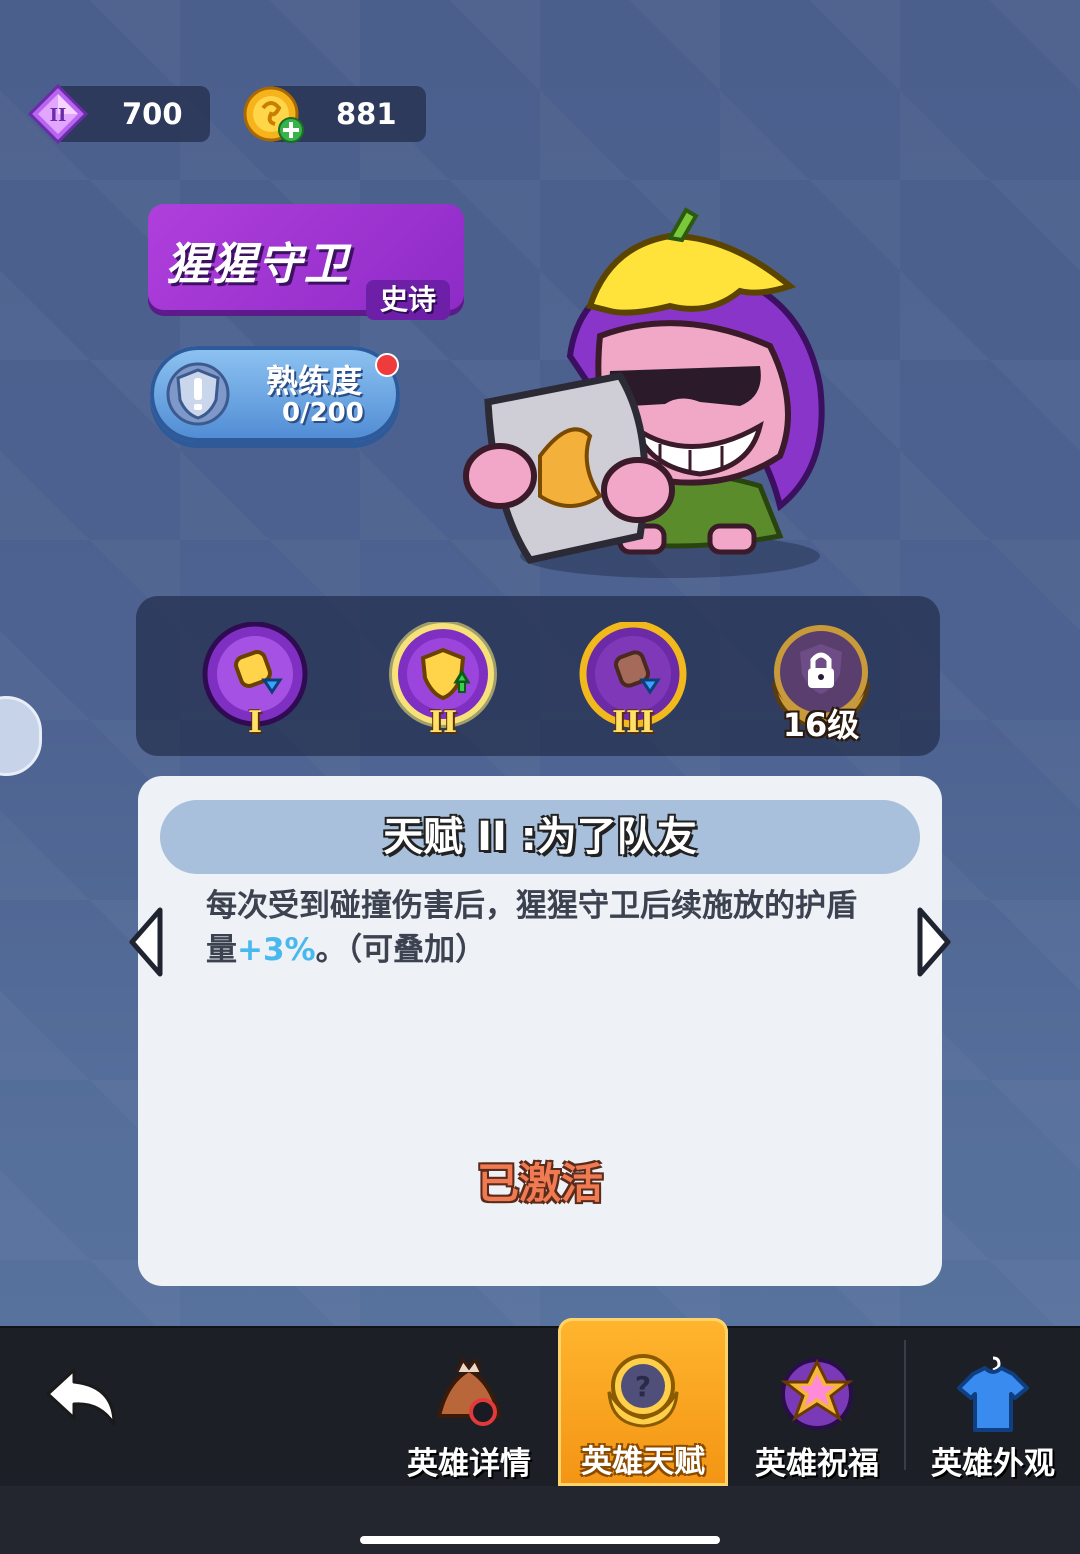 The height and width of the screenshot is (1554, 1080). I want to click on prev-arrow-icon, so click(146, 942).